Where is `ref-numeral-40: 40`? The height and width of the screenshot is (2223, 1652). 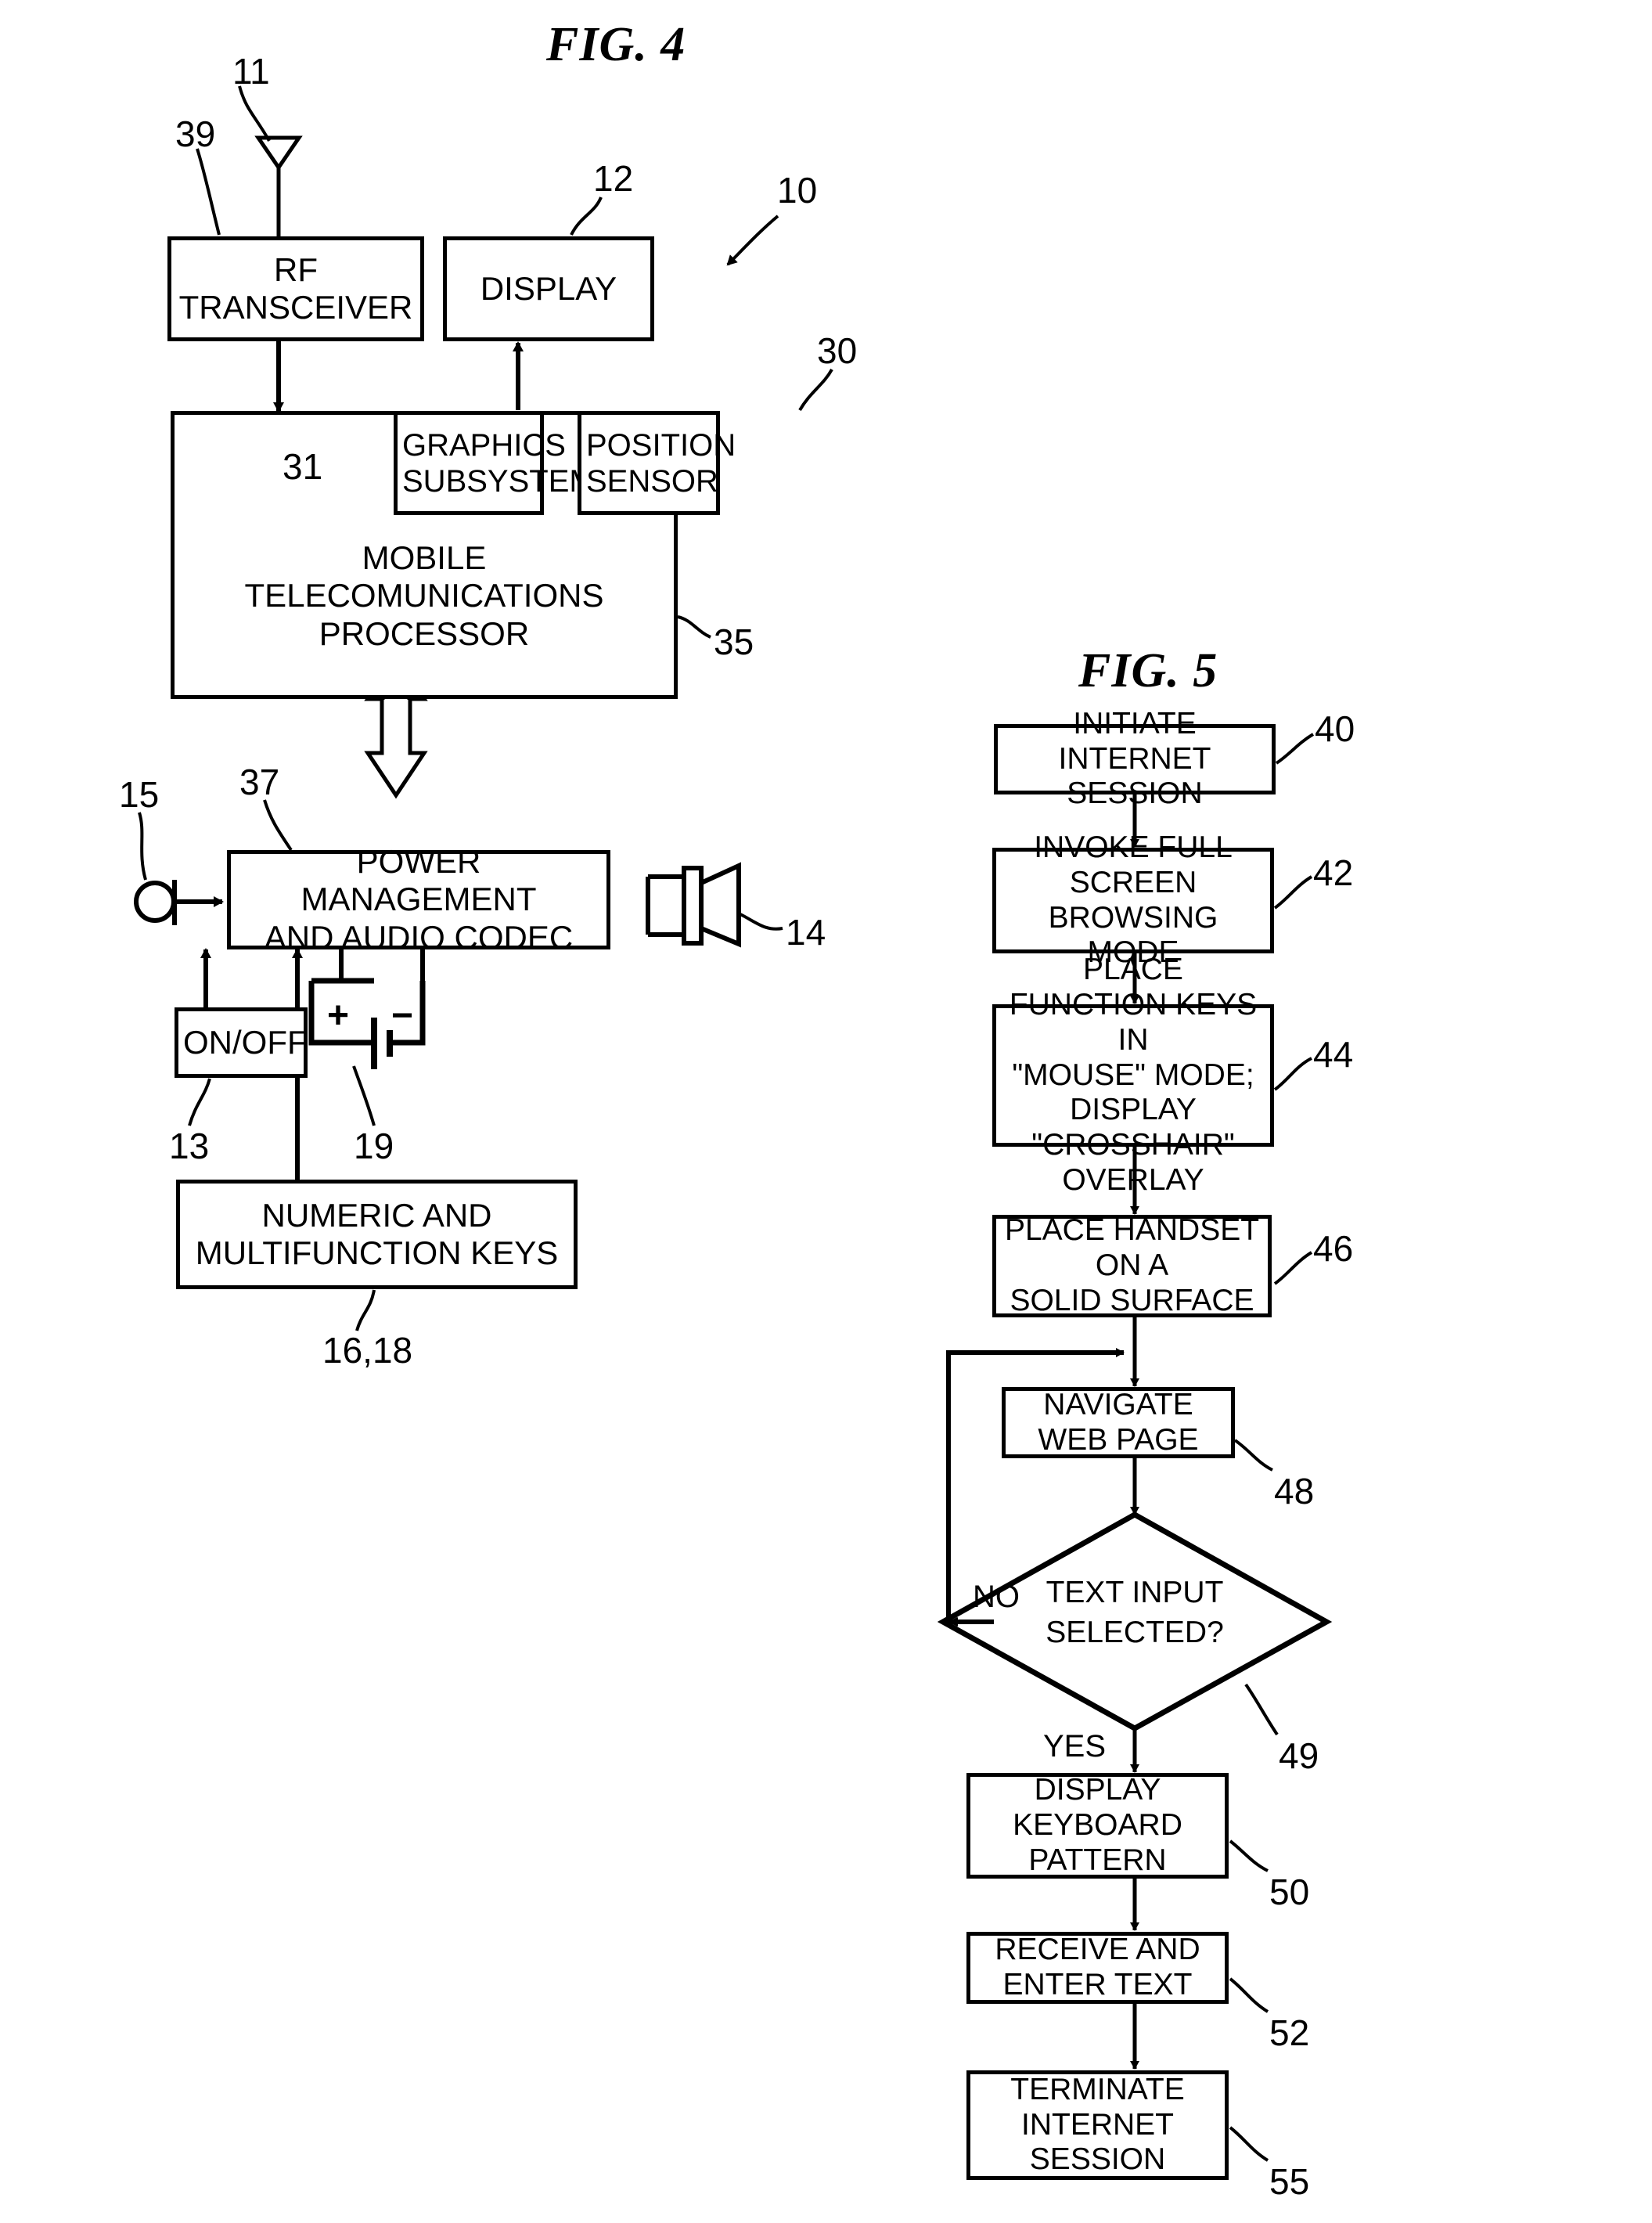 ref-numeral-40: 40 is located at coordinates (1335, 729).